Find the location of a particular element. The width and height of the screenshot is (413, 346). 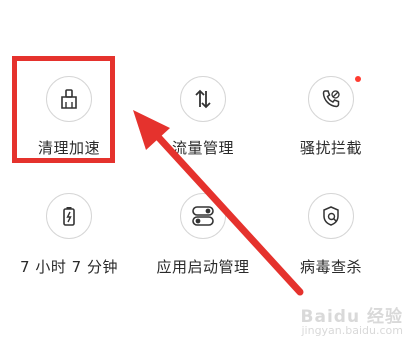

watermark: Baidu 经验 jingyan.baidu.com is located at coordinates (351, 322).